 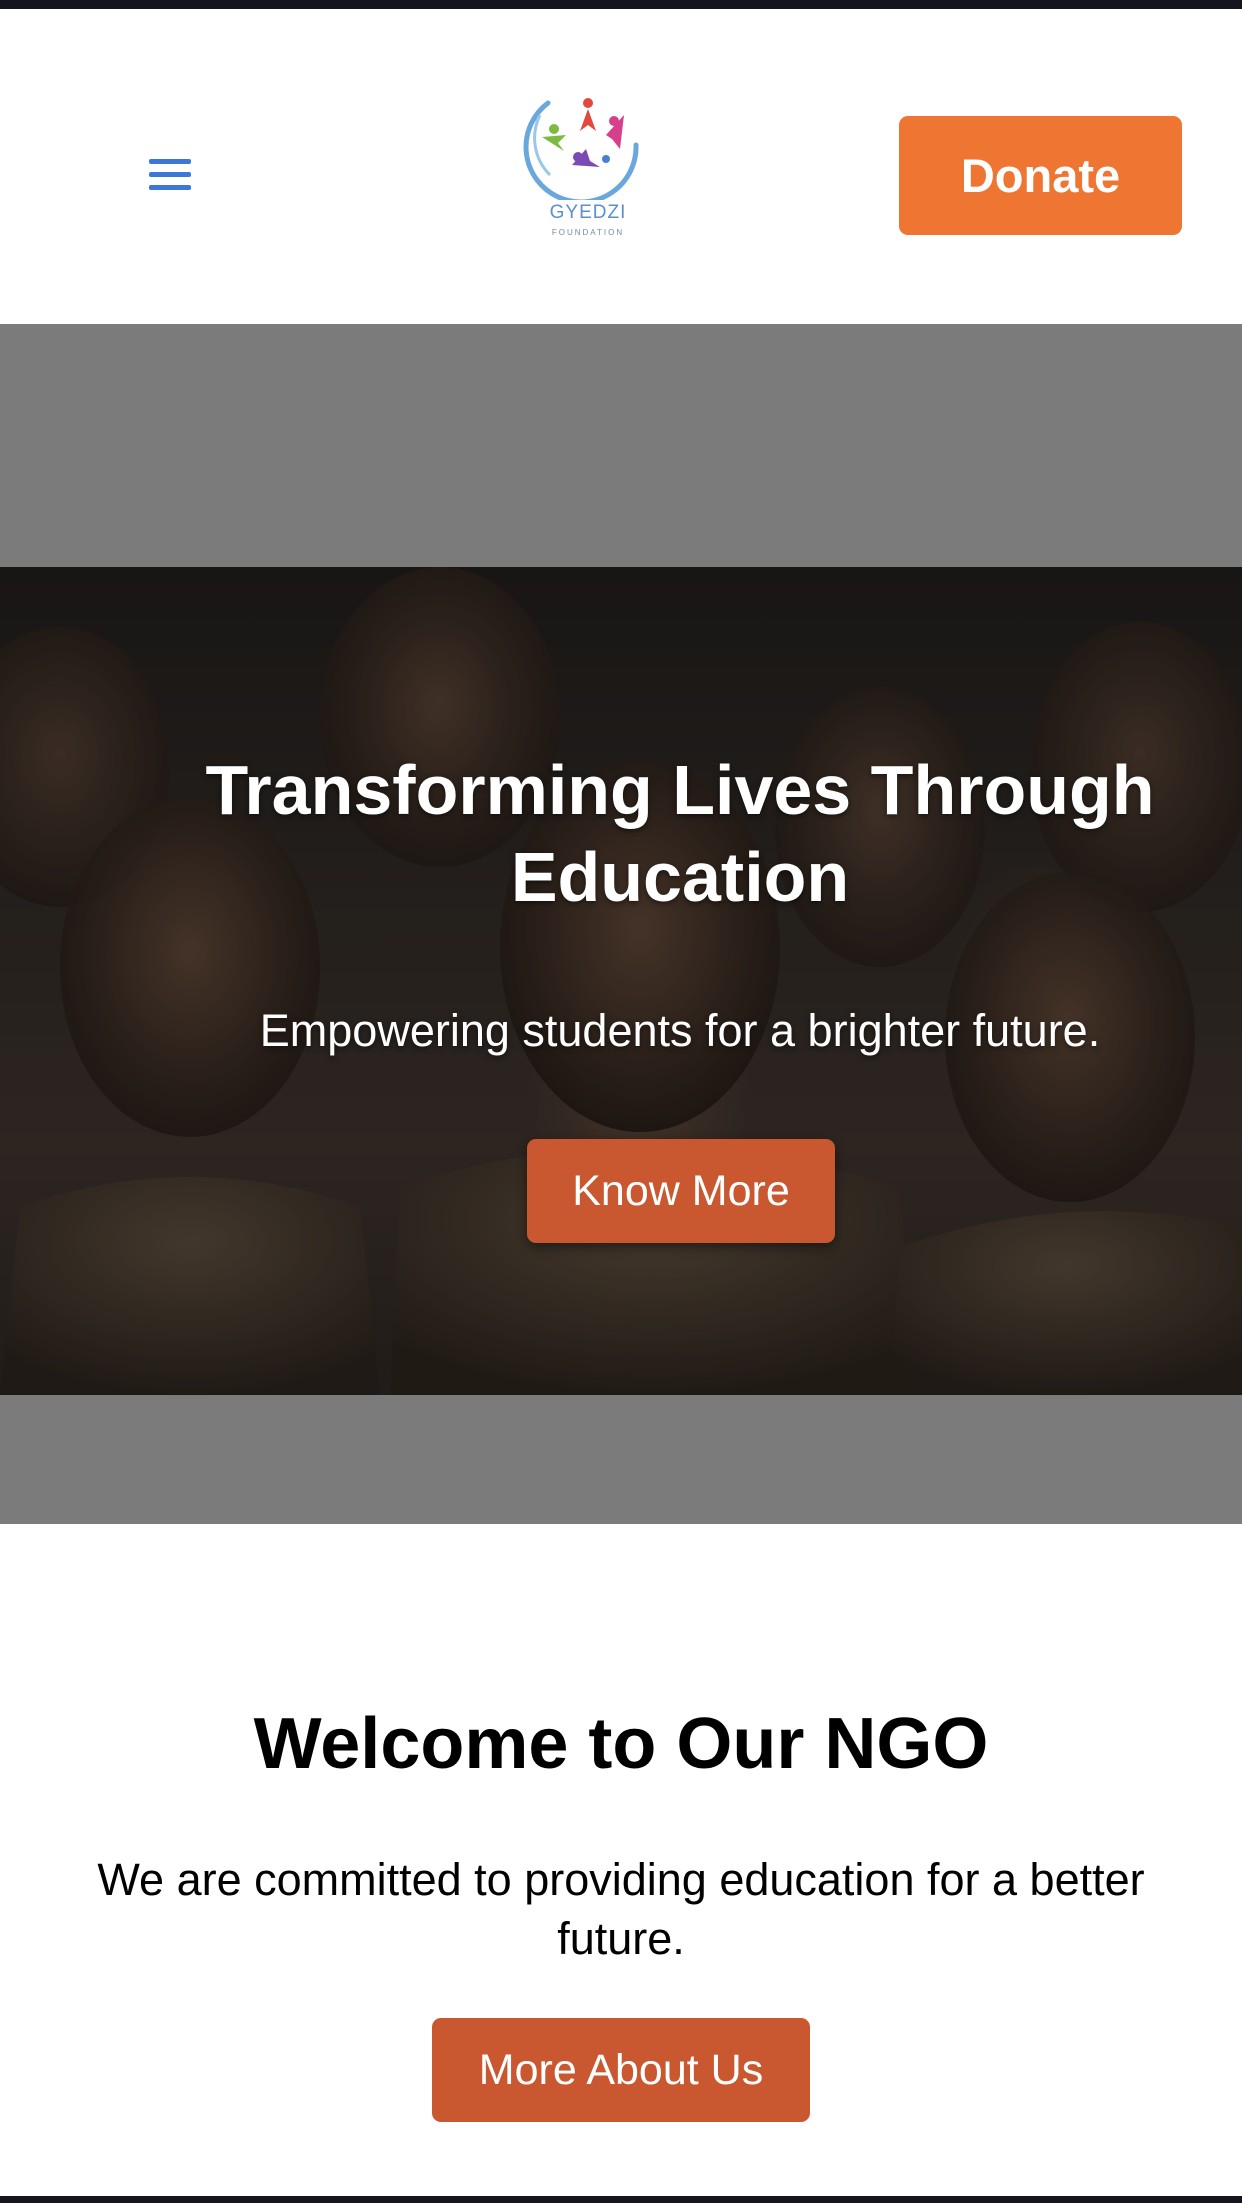 I want to click on logo-subtitle: FOUNDATION, so click(x=588, y=232).